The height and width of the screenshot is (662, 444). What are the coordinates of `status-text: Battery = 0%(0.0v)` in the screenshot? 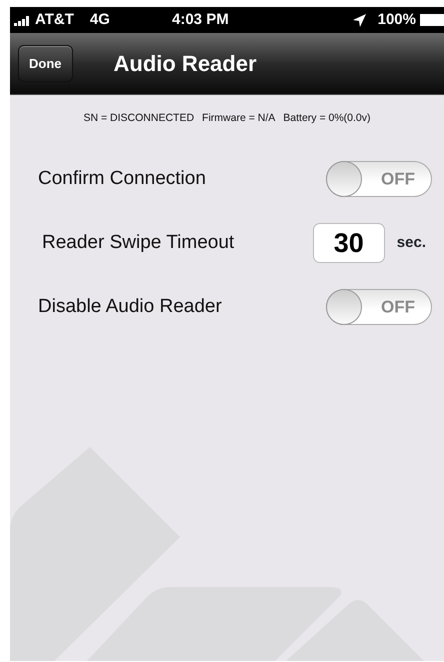 It's located at (327, 118).